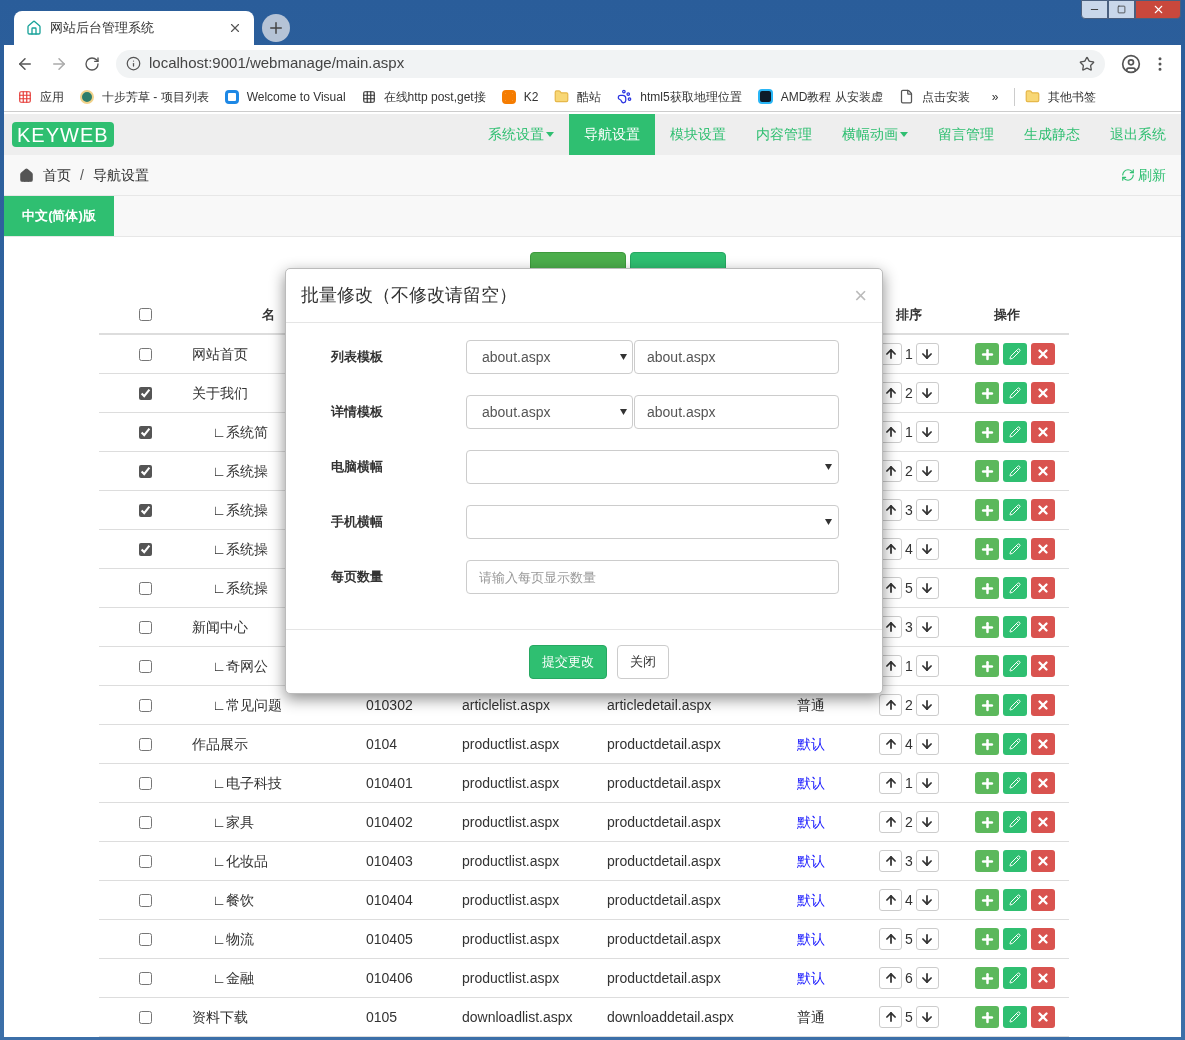 The height and width of the screenshot is (1040, 1185). Describe the element at coordinates (820, 96) in the screenshot. I see `bookmark: AMD教程 从安装虚` at that location.